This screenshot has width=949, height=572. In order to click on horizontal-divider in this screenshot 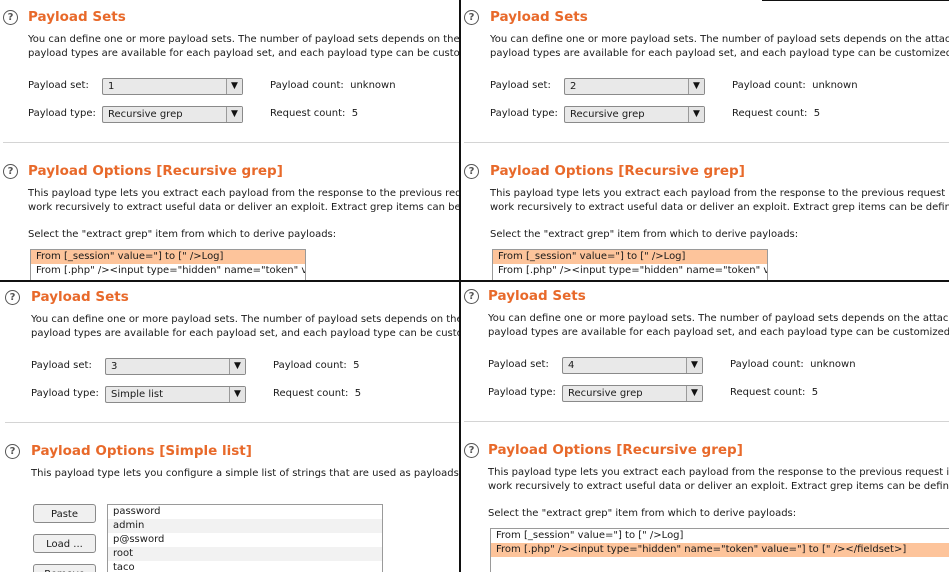, I will do `click(474, 281)`.